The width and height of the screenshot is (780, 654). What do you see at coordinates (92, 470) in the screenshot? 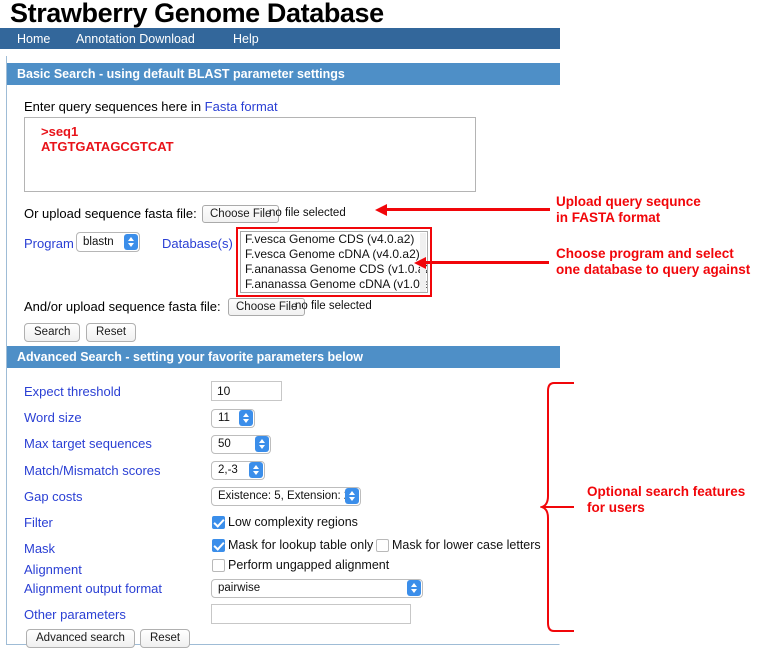
I see `match-mismatch-scores-label: Match/Mismatch scores` at bounding box center [92, 470].